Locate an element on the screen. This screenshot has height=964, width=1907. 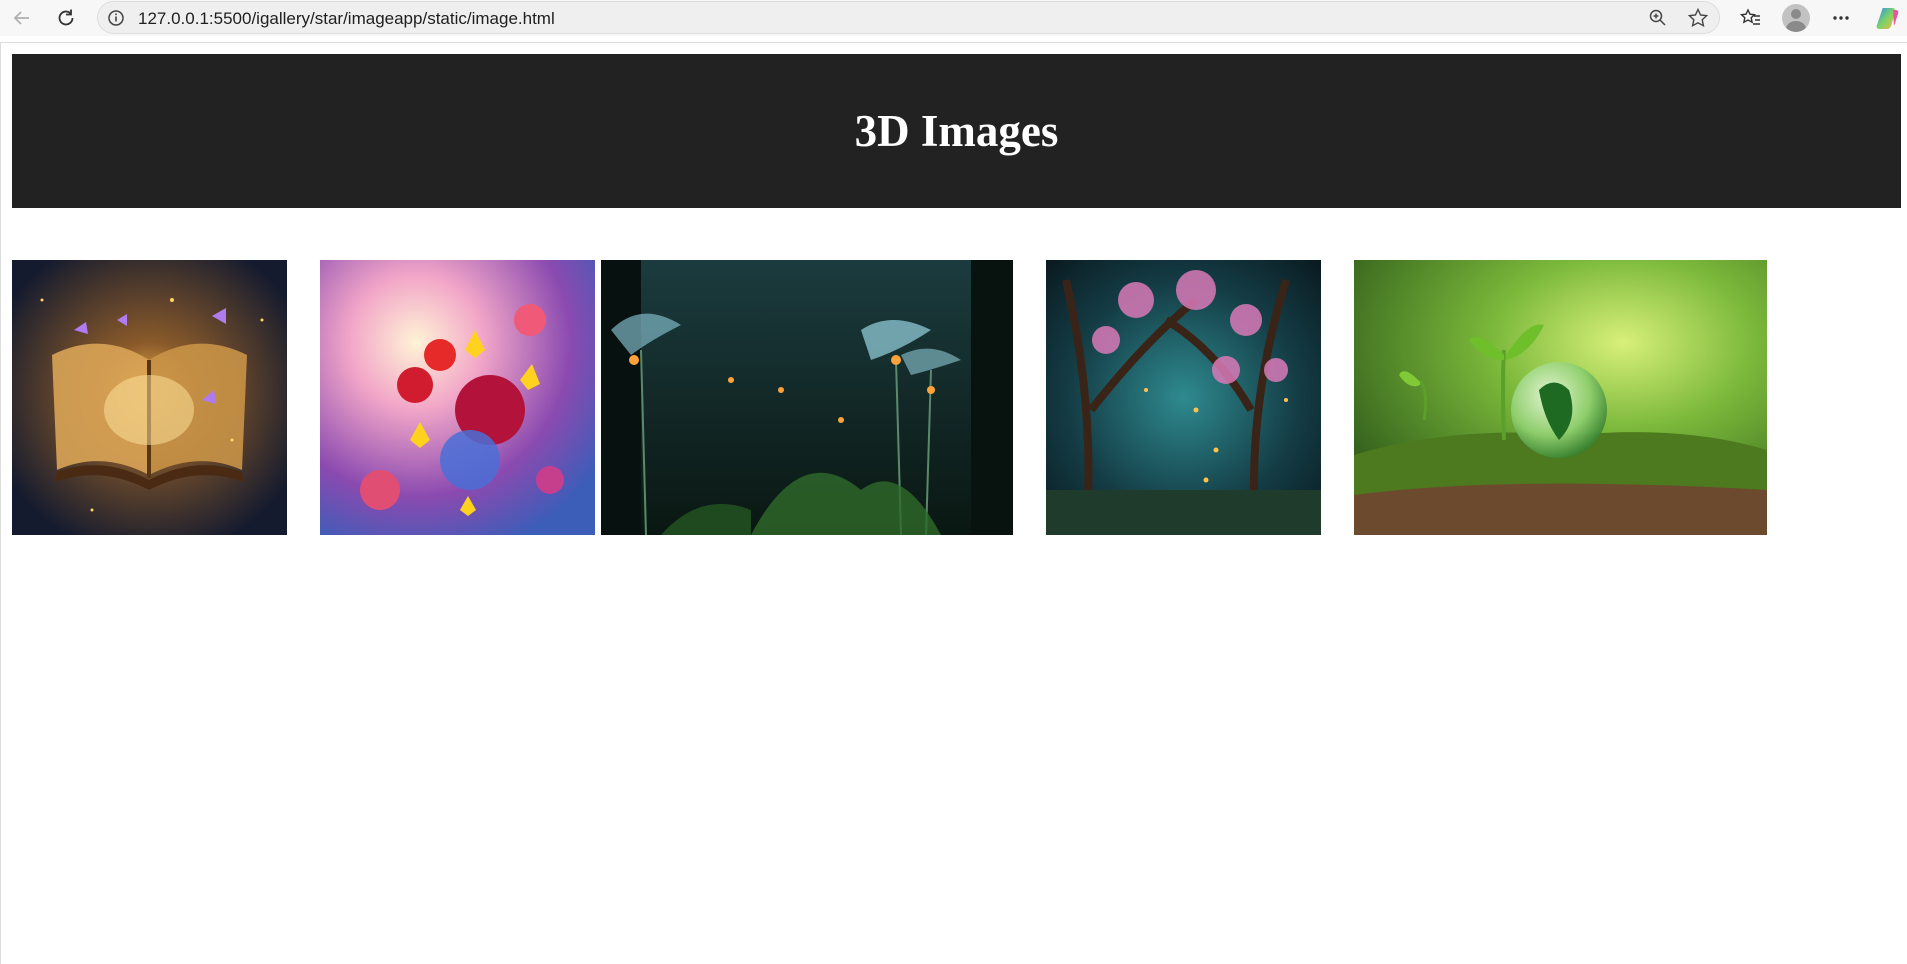
reload-icon is located at coordinates (66, 18).